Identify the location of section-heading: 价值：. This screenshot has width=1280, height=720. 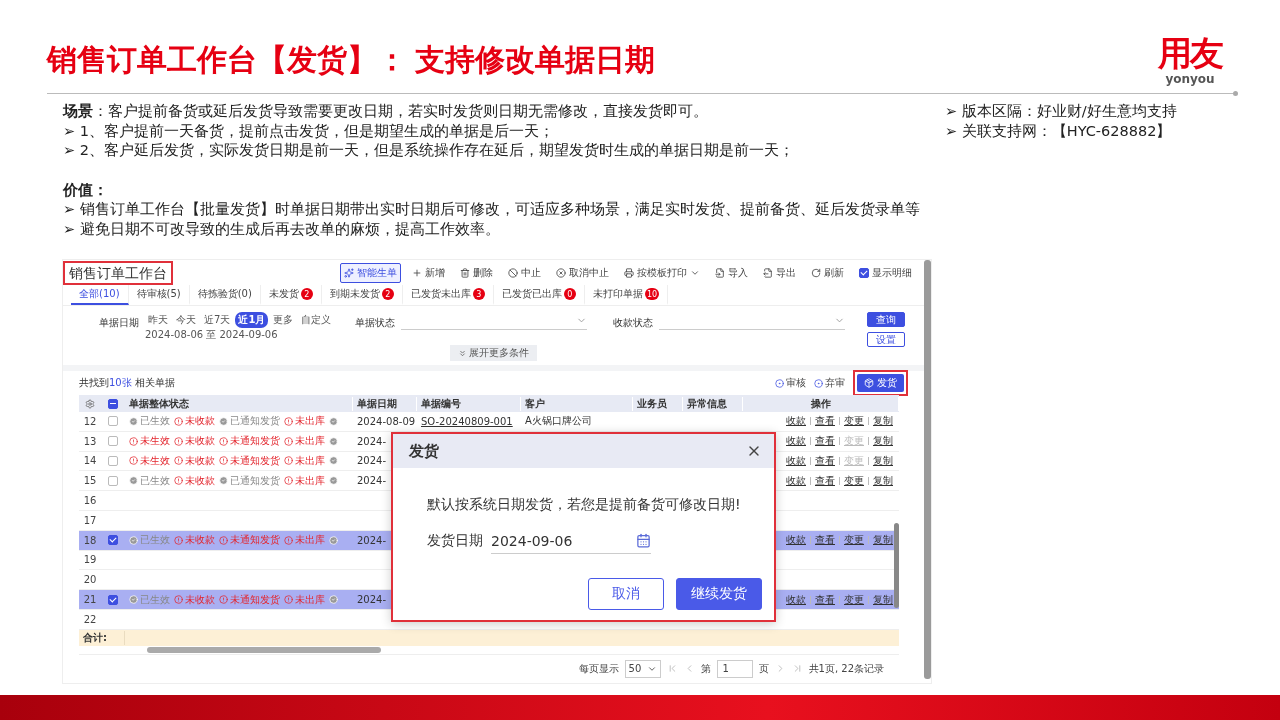
(85, 190).